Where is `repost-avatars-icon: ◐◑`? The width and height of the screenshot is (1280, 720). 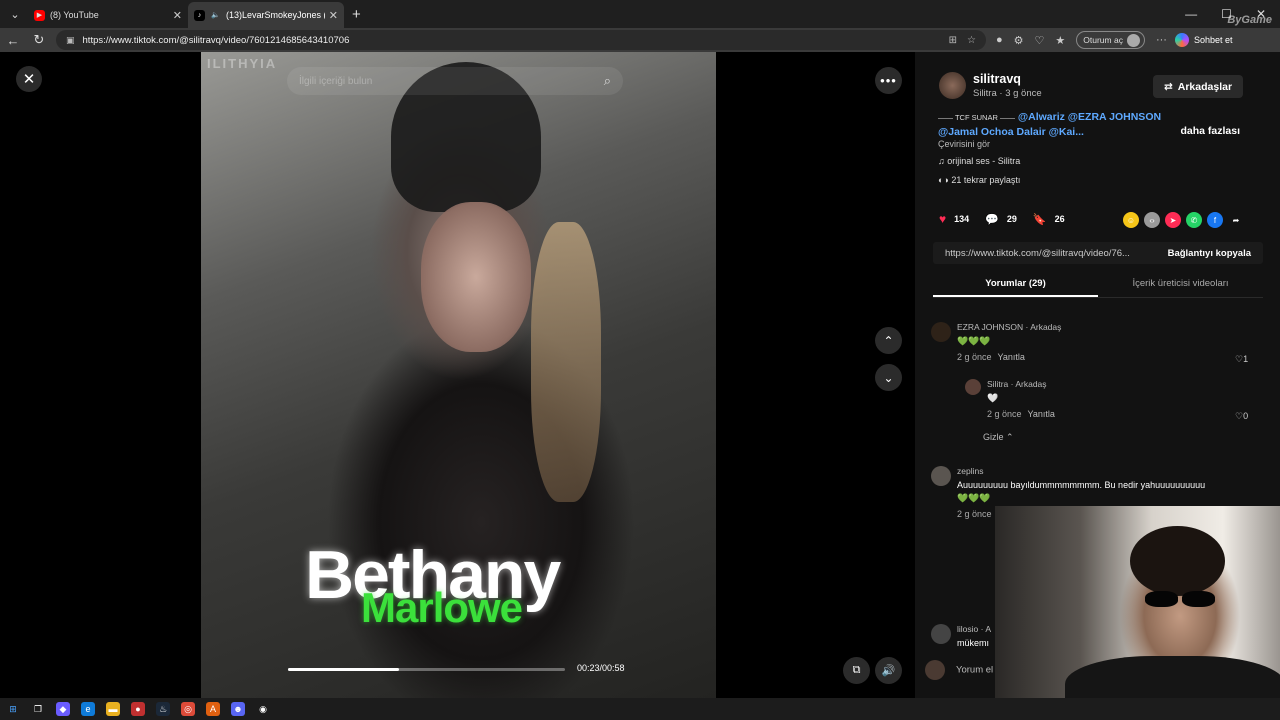 repost-avatars-icon: ◐◑ is located at coordinates (945, 180).